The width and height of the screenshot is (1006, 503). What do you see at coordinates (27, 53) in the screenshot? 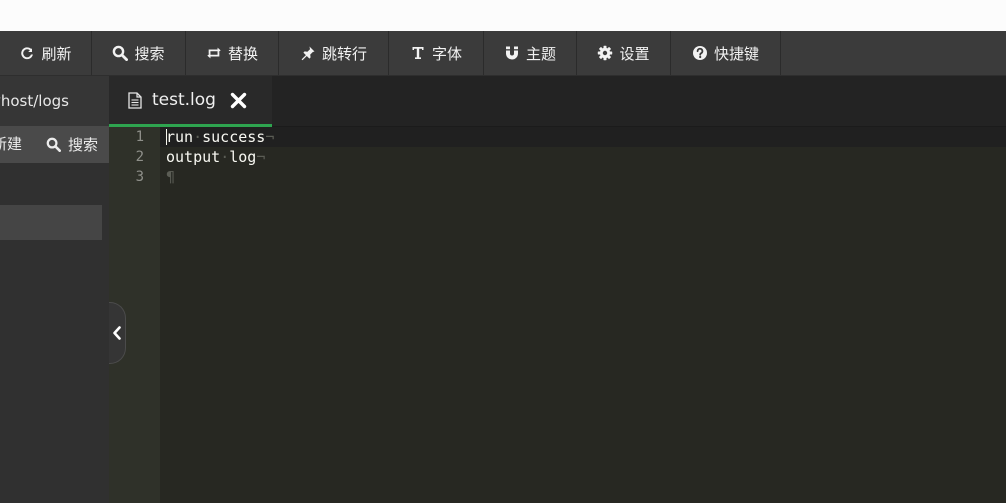
I see `refresh-icon` at bounding box center [27, 53].